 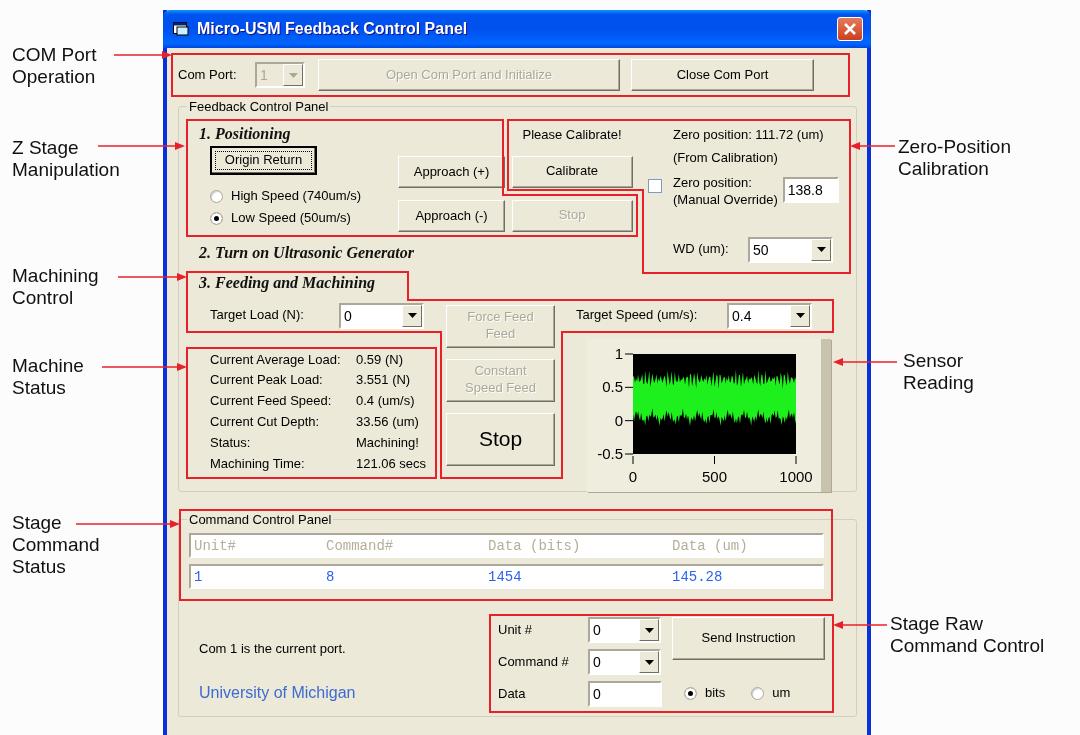 What do you see at coordinates (612, 386) in the screenshot?
I see `tick-label: 0.5` at bounding box center [612, 386].